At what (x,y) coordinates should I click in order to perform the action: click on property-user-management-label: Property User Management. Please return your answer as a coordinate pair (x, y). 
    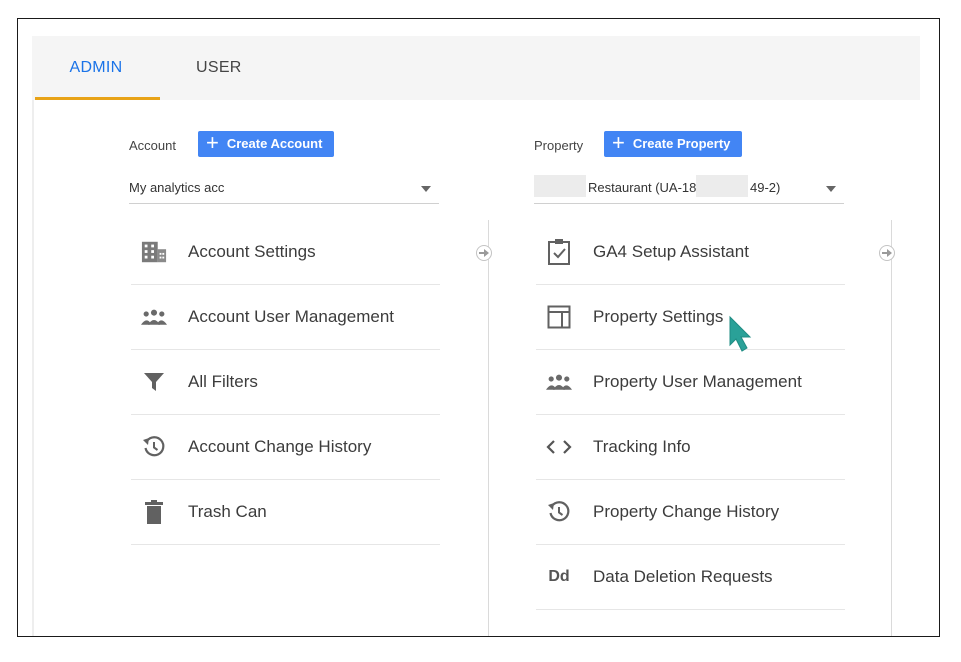
    Looking at the image, I should click on (697, 381).